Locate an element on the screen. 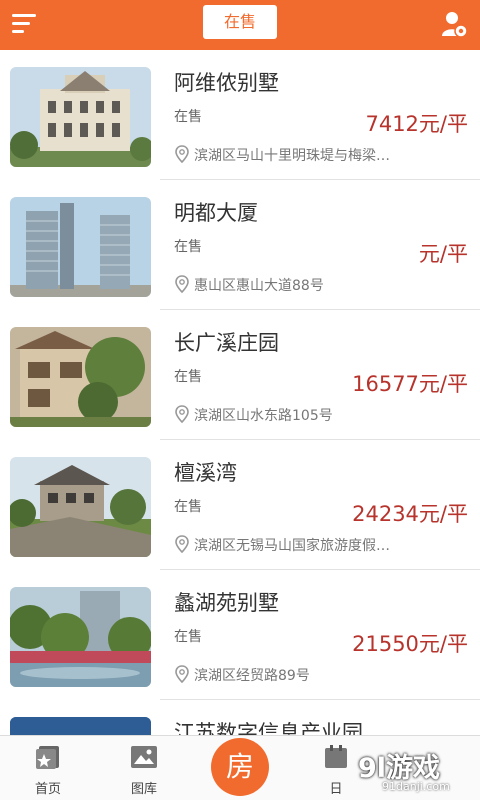  property-name: 阿维侬别墅 is located at coordinates (226, 83).